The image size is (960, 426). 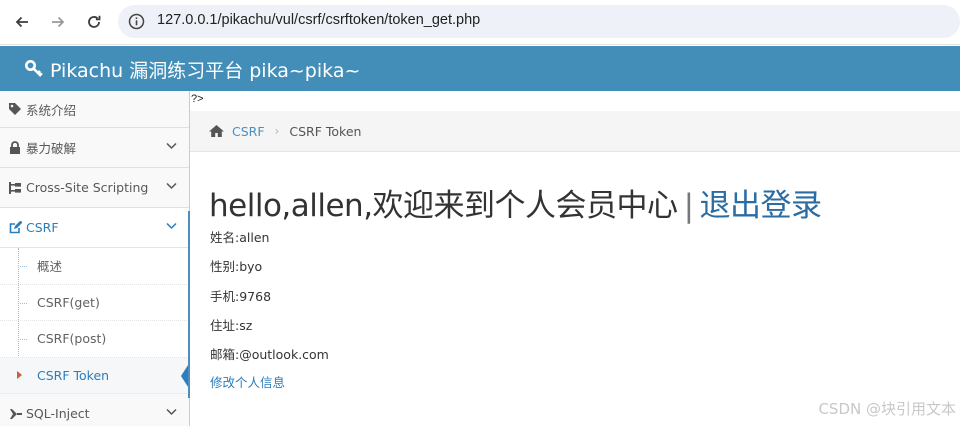 What do you see at coordinates (761, 206) in the screenshot?
I see `logout-link: 退出登录` at bounding box center [761, 206].